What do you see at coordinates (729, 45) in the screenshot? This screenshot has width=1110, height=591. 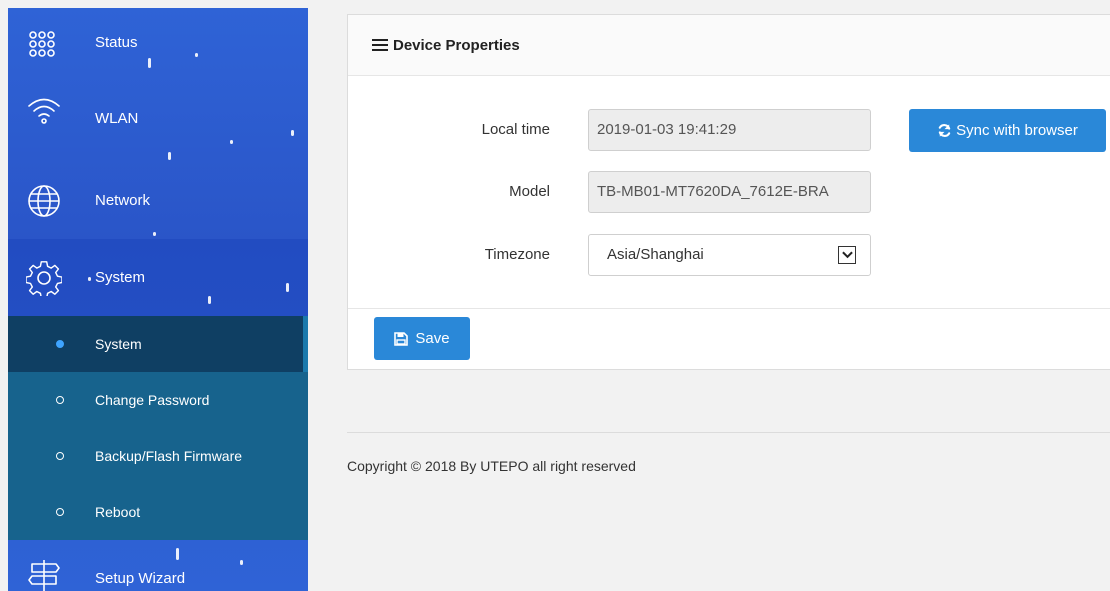 I see `panel-header: Device Properties` at bounding box center [729, 45].